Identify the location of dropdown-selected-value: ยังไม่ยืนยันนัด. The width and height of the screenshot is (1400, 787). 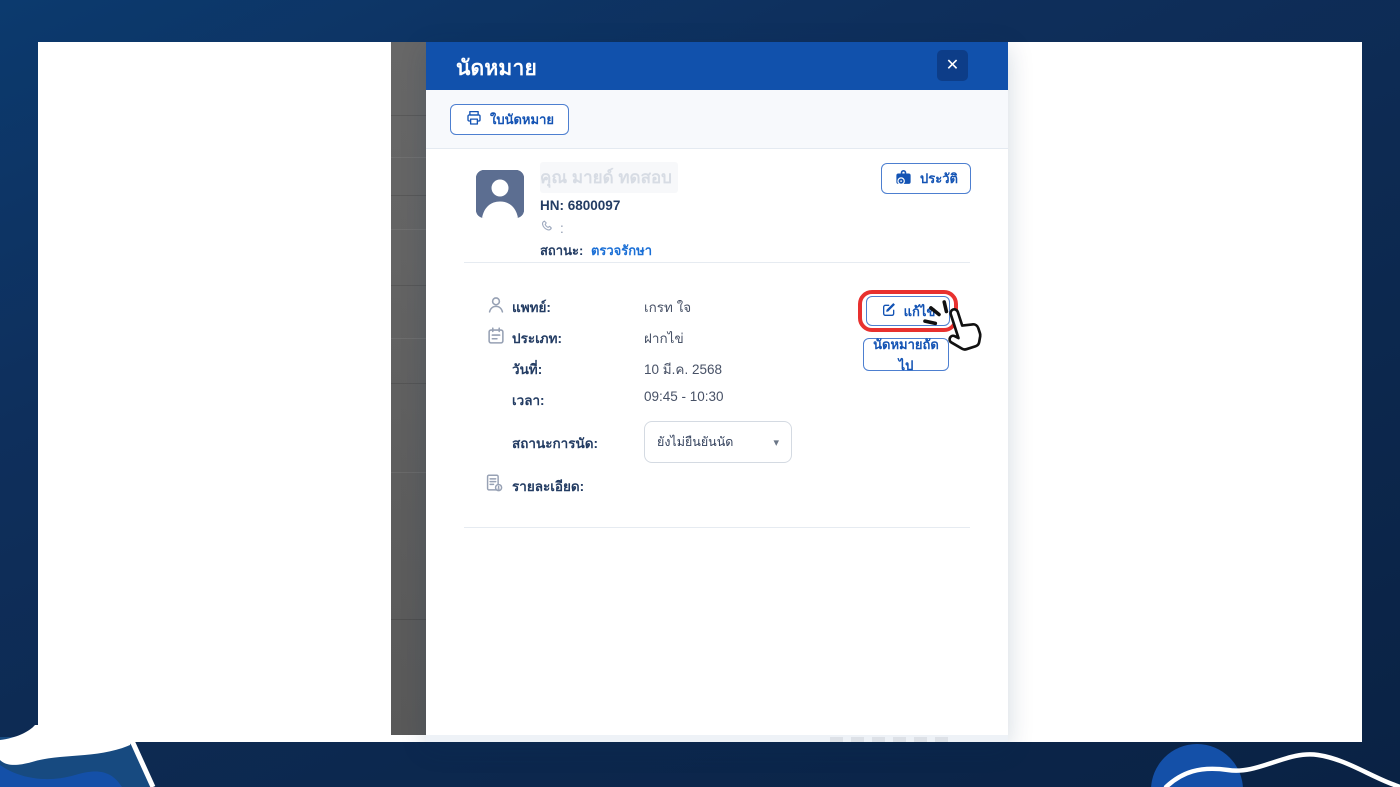
(695, 442).